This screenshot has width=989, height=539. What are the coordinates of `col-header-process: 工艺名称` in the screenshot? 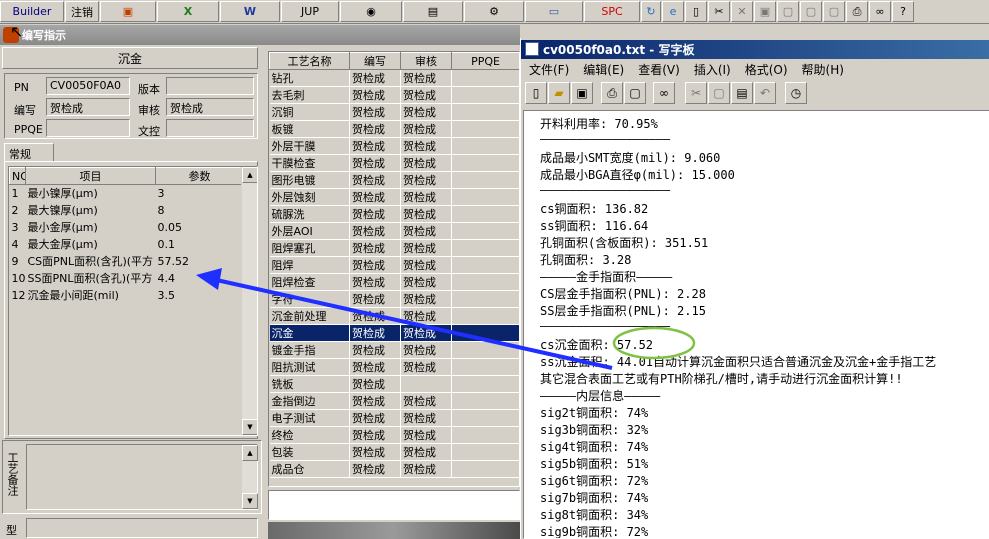 It's located at (309, 61).